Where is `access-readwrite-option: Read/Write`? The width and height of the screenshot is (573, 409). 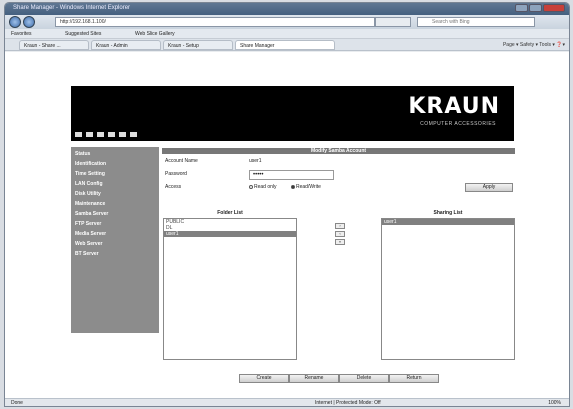 access-readwrite-option: Read/Write is located at coordinates (306, 187).